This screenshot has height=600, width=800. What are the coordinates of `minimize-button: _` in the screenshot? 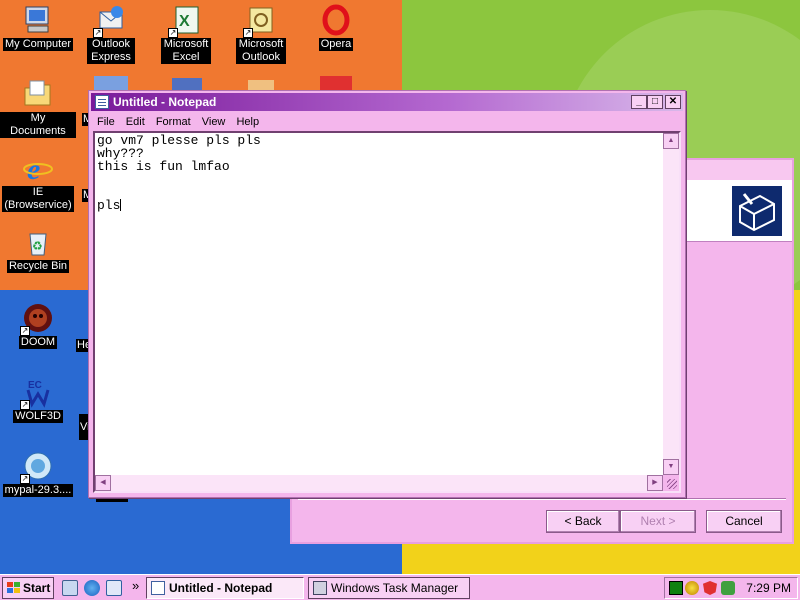 It's located at (639, 102).